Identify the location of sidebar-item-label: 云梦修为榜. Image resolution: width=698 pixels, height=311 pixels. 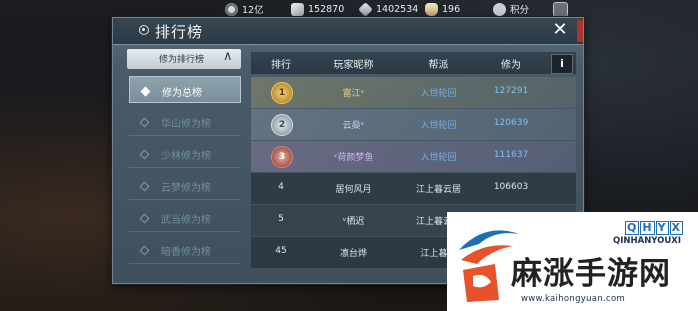
(186, 188).